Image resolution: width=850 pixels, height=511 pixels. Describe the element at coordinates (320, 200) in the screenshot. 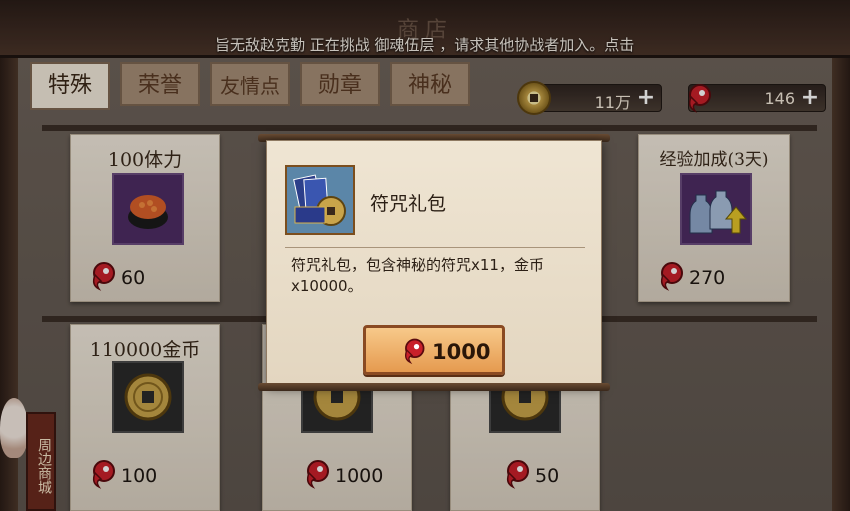

I see `talisman-pack-icon` at that location.